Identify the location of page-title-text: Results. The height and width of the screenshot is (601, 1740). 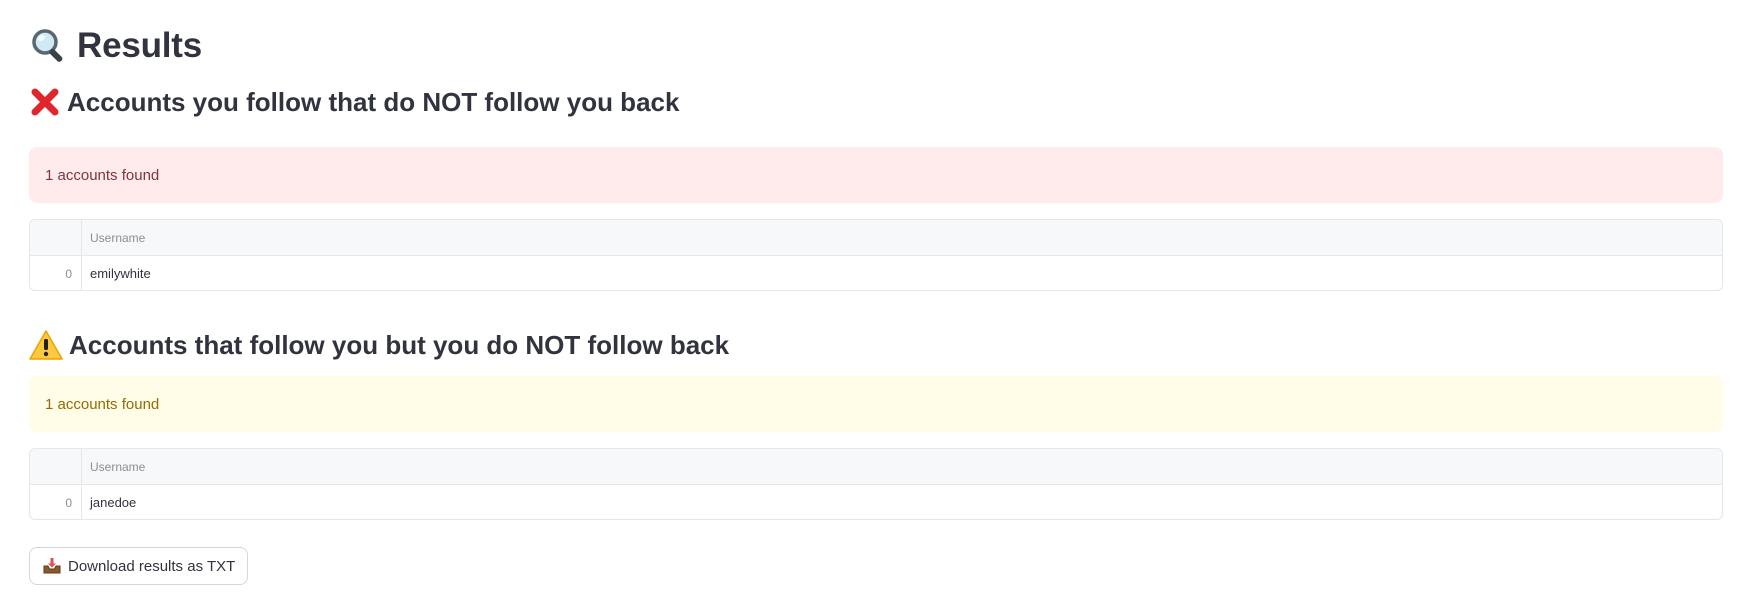
(140, 45).